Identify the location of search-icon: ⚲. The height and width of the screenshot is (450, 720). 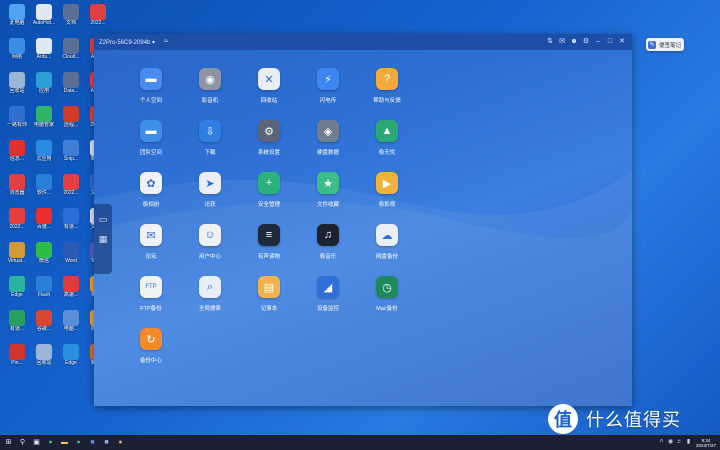
(22, 442).